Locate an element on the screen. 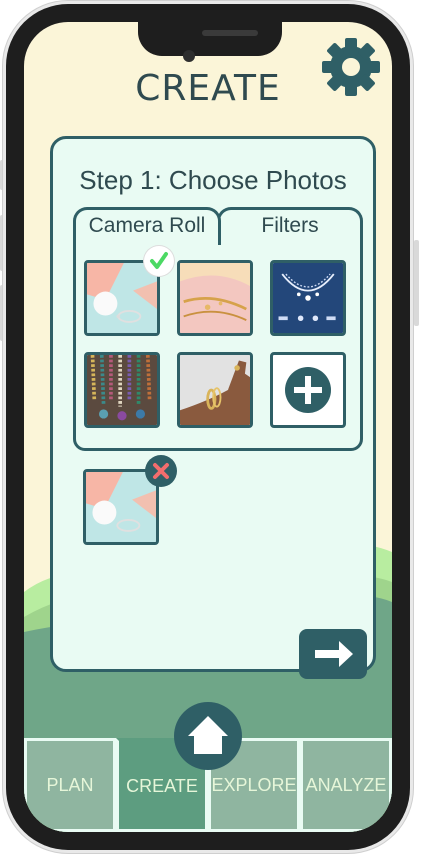 The image size is (422, 859). gear-icon is located at coordinates (351, 67).